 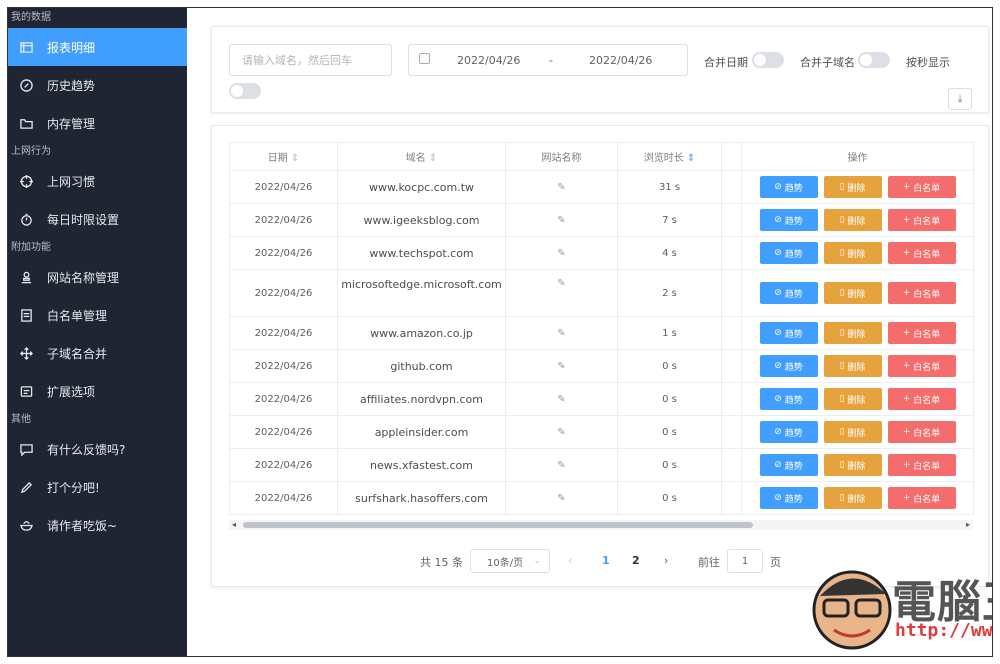 What do you see at coordinates (498, 525) in the screenshot?
I see `scrollbar-thumb` at bounding box center [498, 525].